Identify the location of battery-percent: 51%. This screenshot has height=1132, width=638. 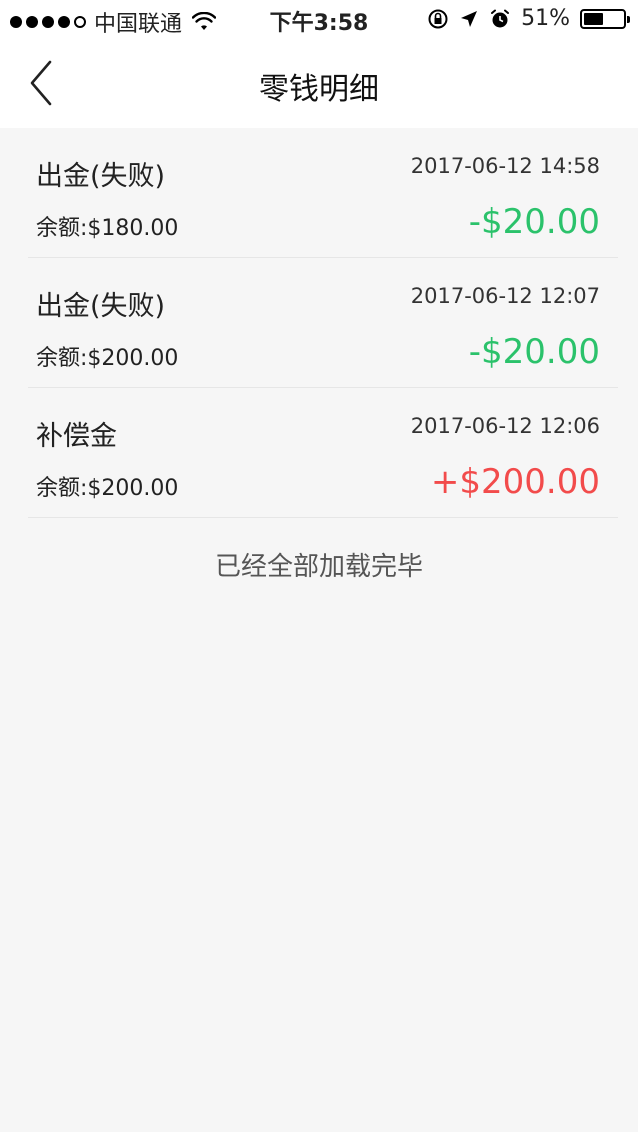
(545, 18).